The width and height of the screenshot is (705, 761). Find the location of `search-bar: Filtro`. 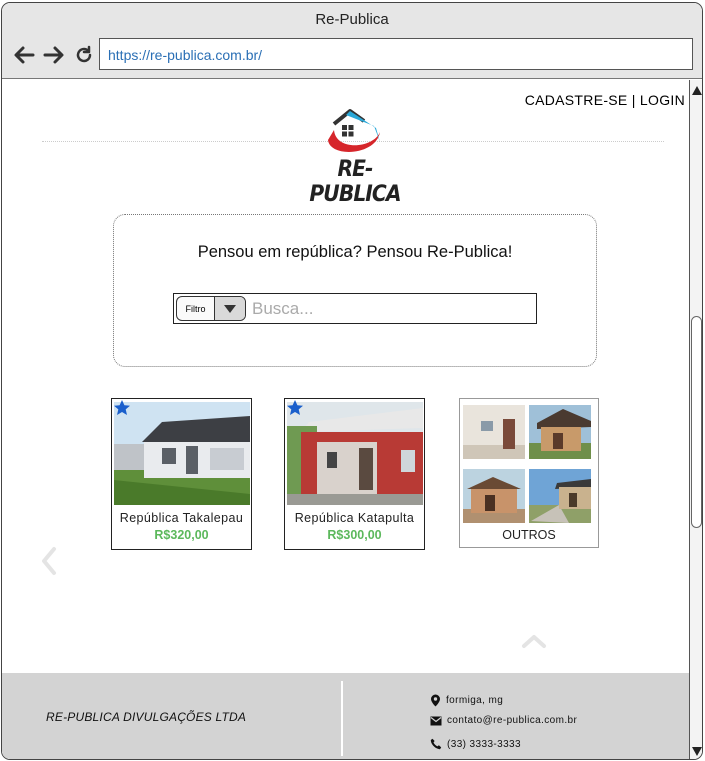

search-bar: Filtro is located at coordinates (355, 308).